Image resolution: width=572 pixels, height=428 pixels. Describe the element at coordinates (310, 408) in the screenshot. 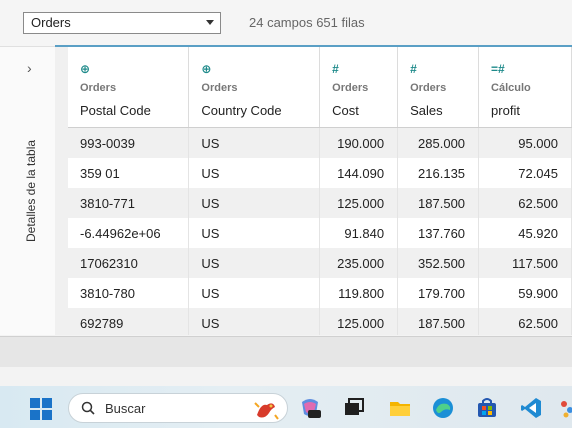

I see `copilot-icon` at that location.